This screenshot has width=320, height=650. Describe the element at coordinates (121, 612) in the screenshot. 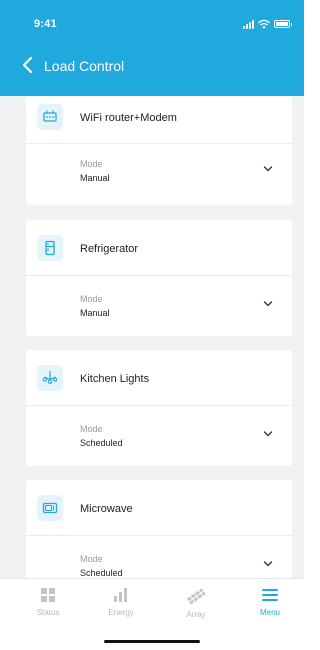

I see `tab-label: Energy` at that location.